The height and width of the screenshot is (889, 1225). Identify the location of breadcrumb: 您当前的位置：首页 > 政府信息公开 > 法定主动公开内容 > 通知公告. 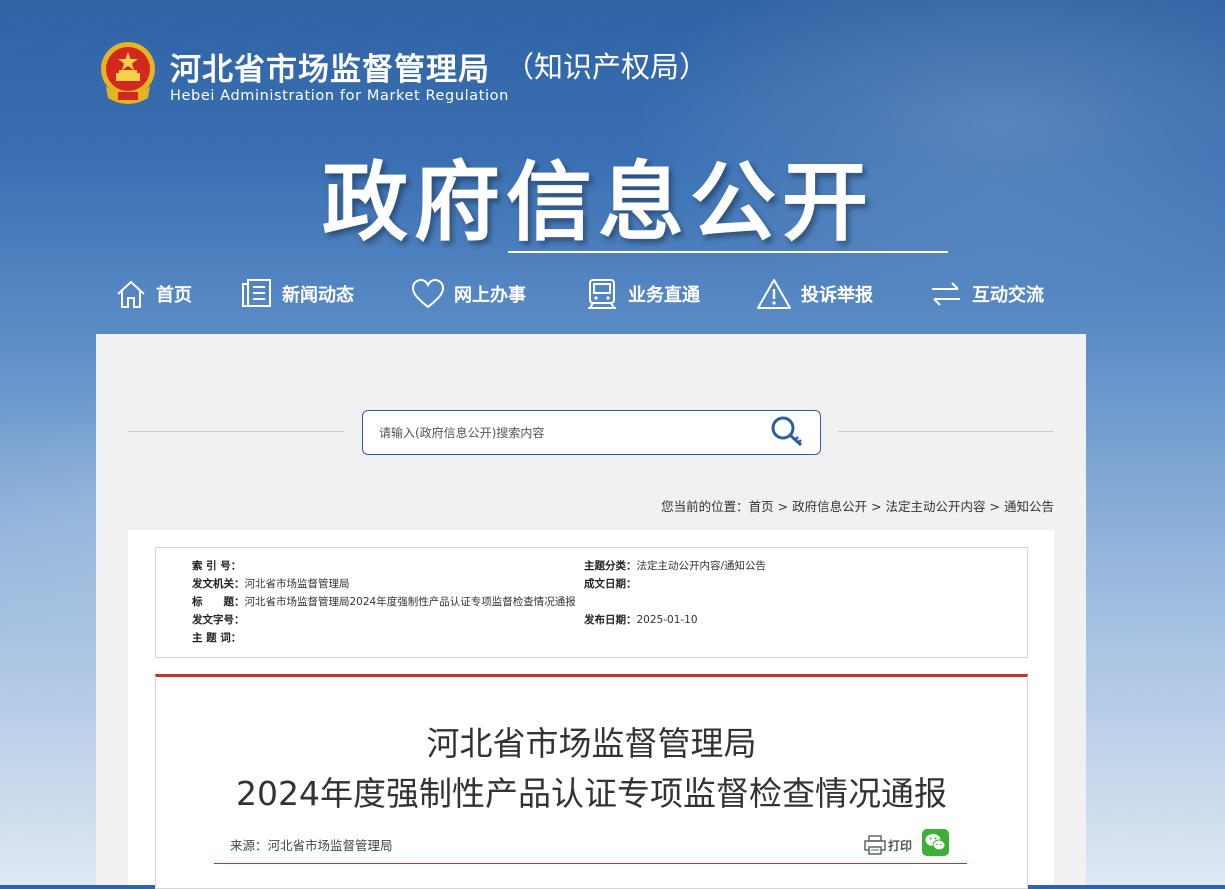
(857, 505).